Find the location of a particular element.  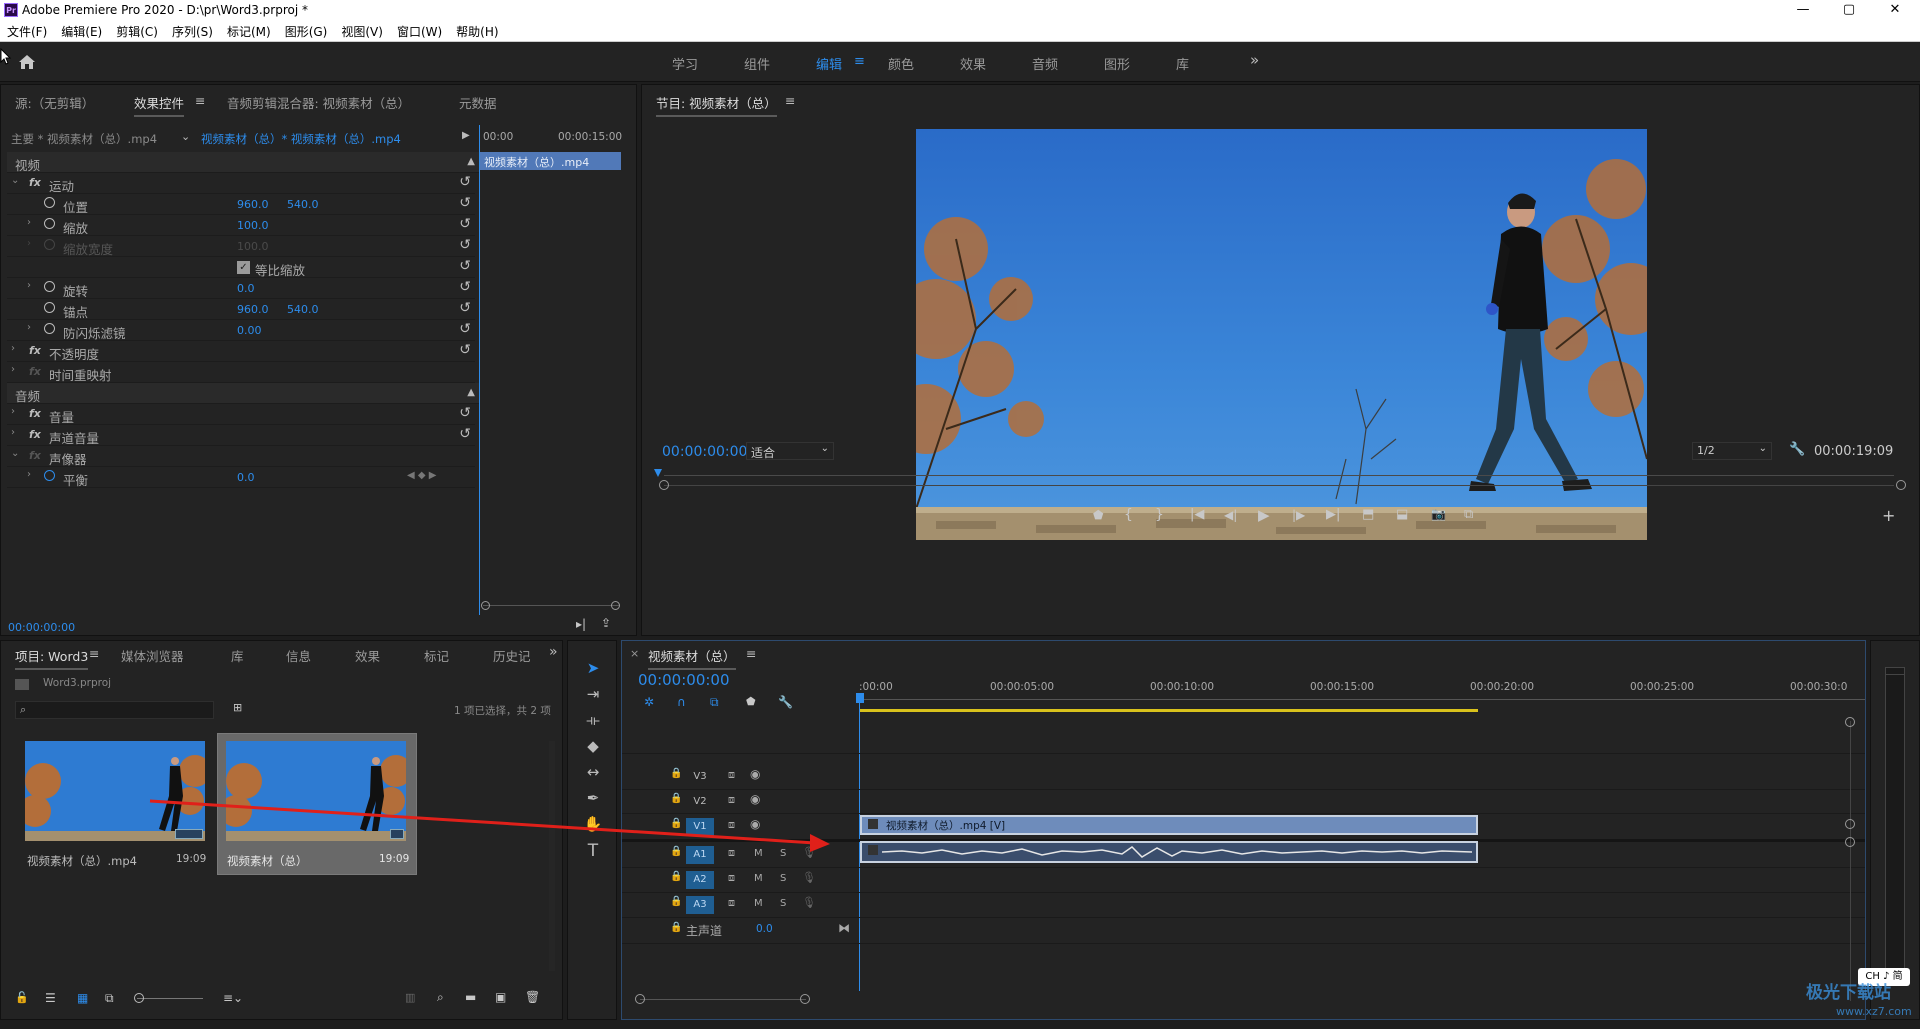

eye-icon: ◉ is located at coordinates (755, 774).